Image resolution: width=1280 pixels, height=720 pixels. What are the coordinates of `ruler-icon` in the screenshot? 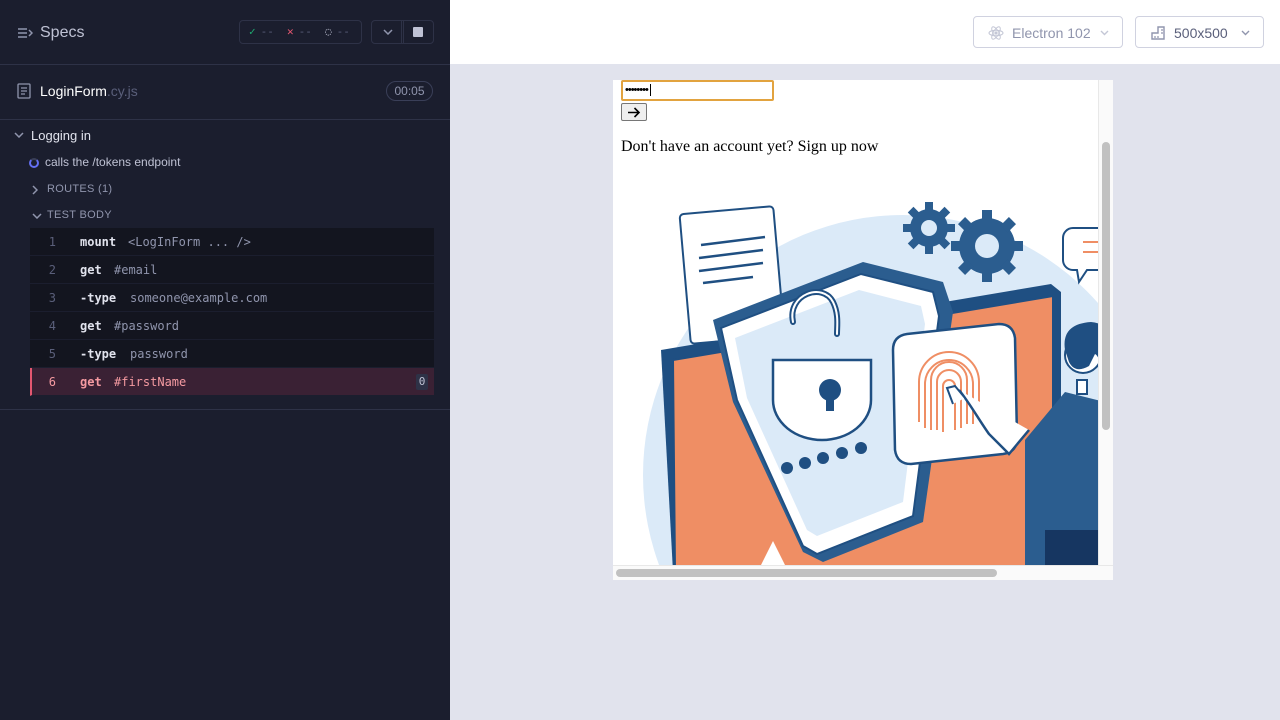 It's located at (1158, 33).